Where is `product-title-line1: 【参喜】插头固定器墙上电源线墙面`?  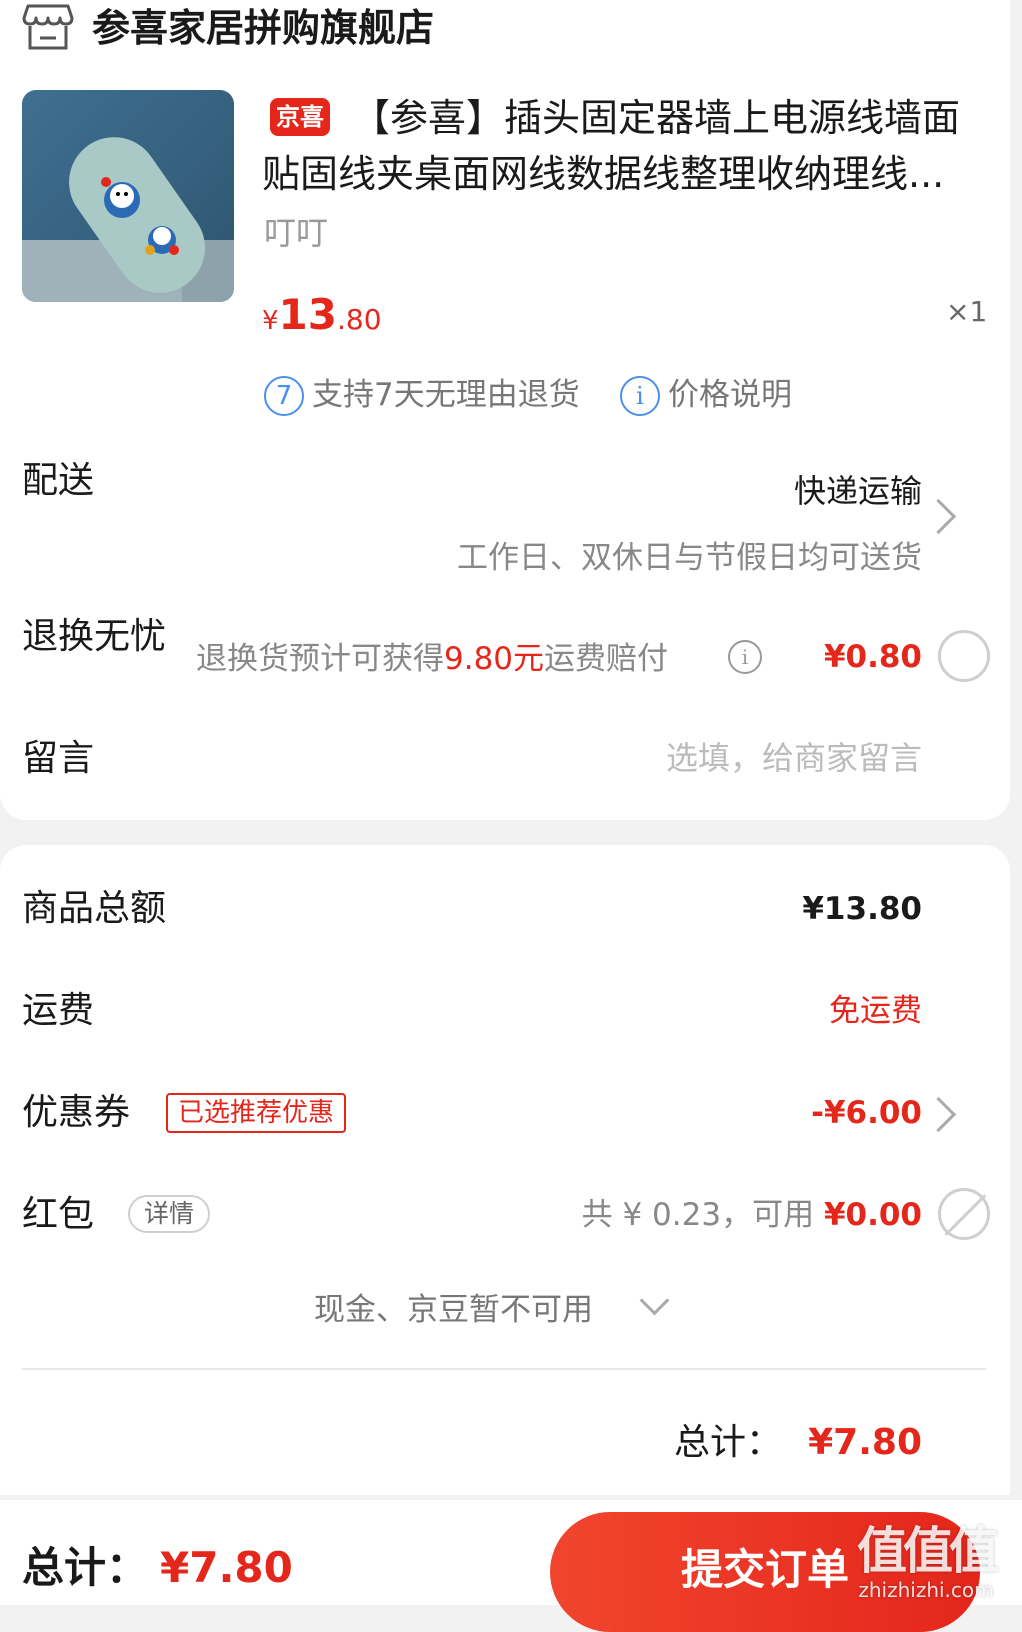 product-title-line1: 【参喜】插头固定器墙上电源线墙面 is located at coordinates (656, 118).